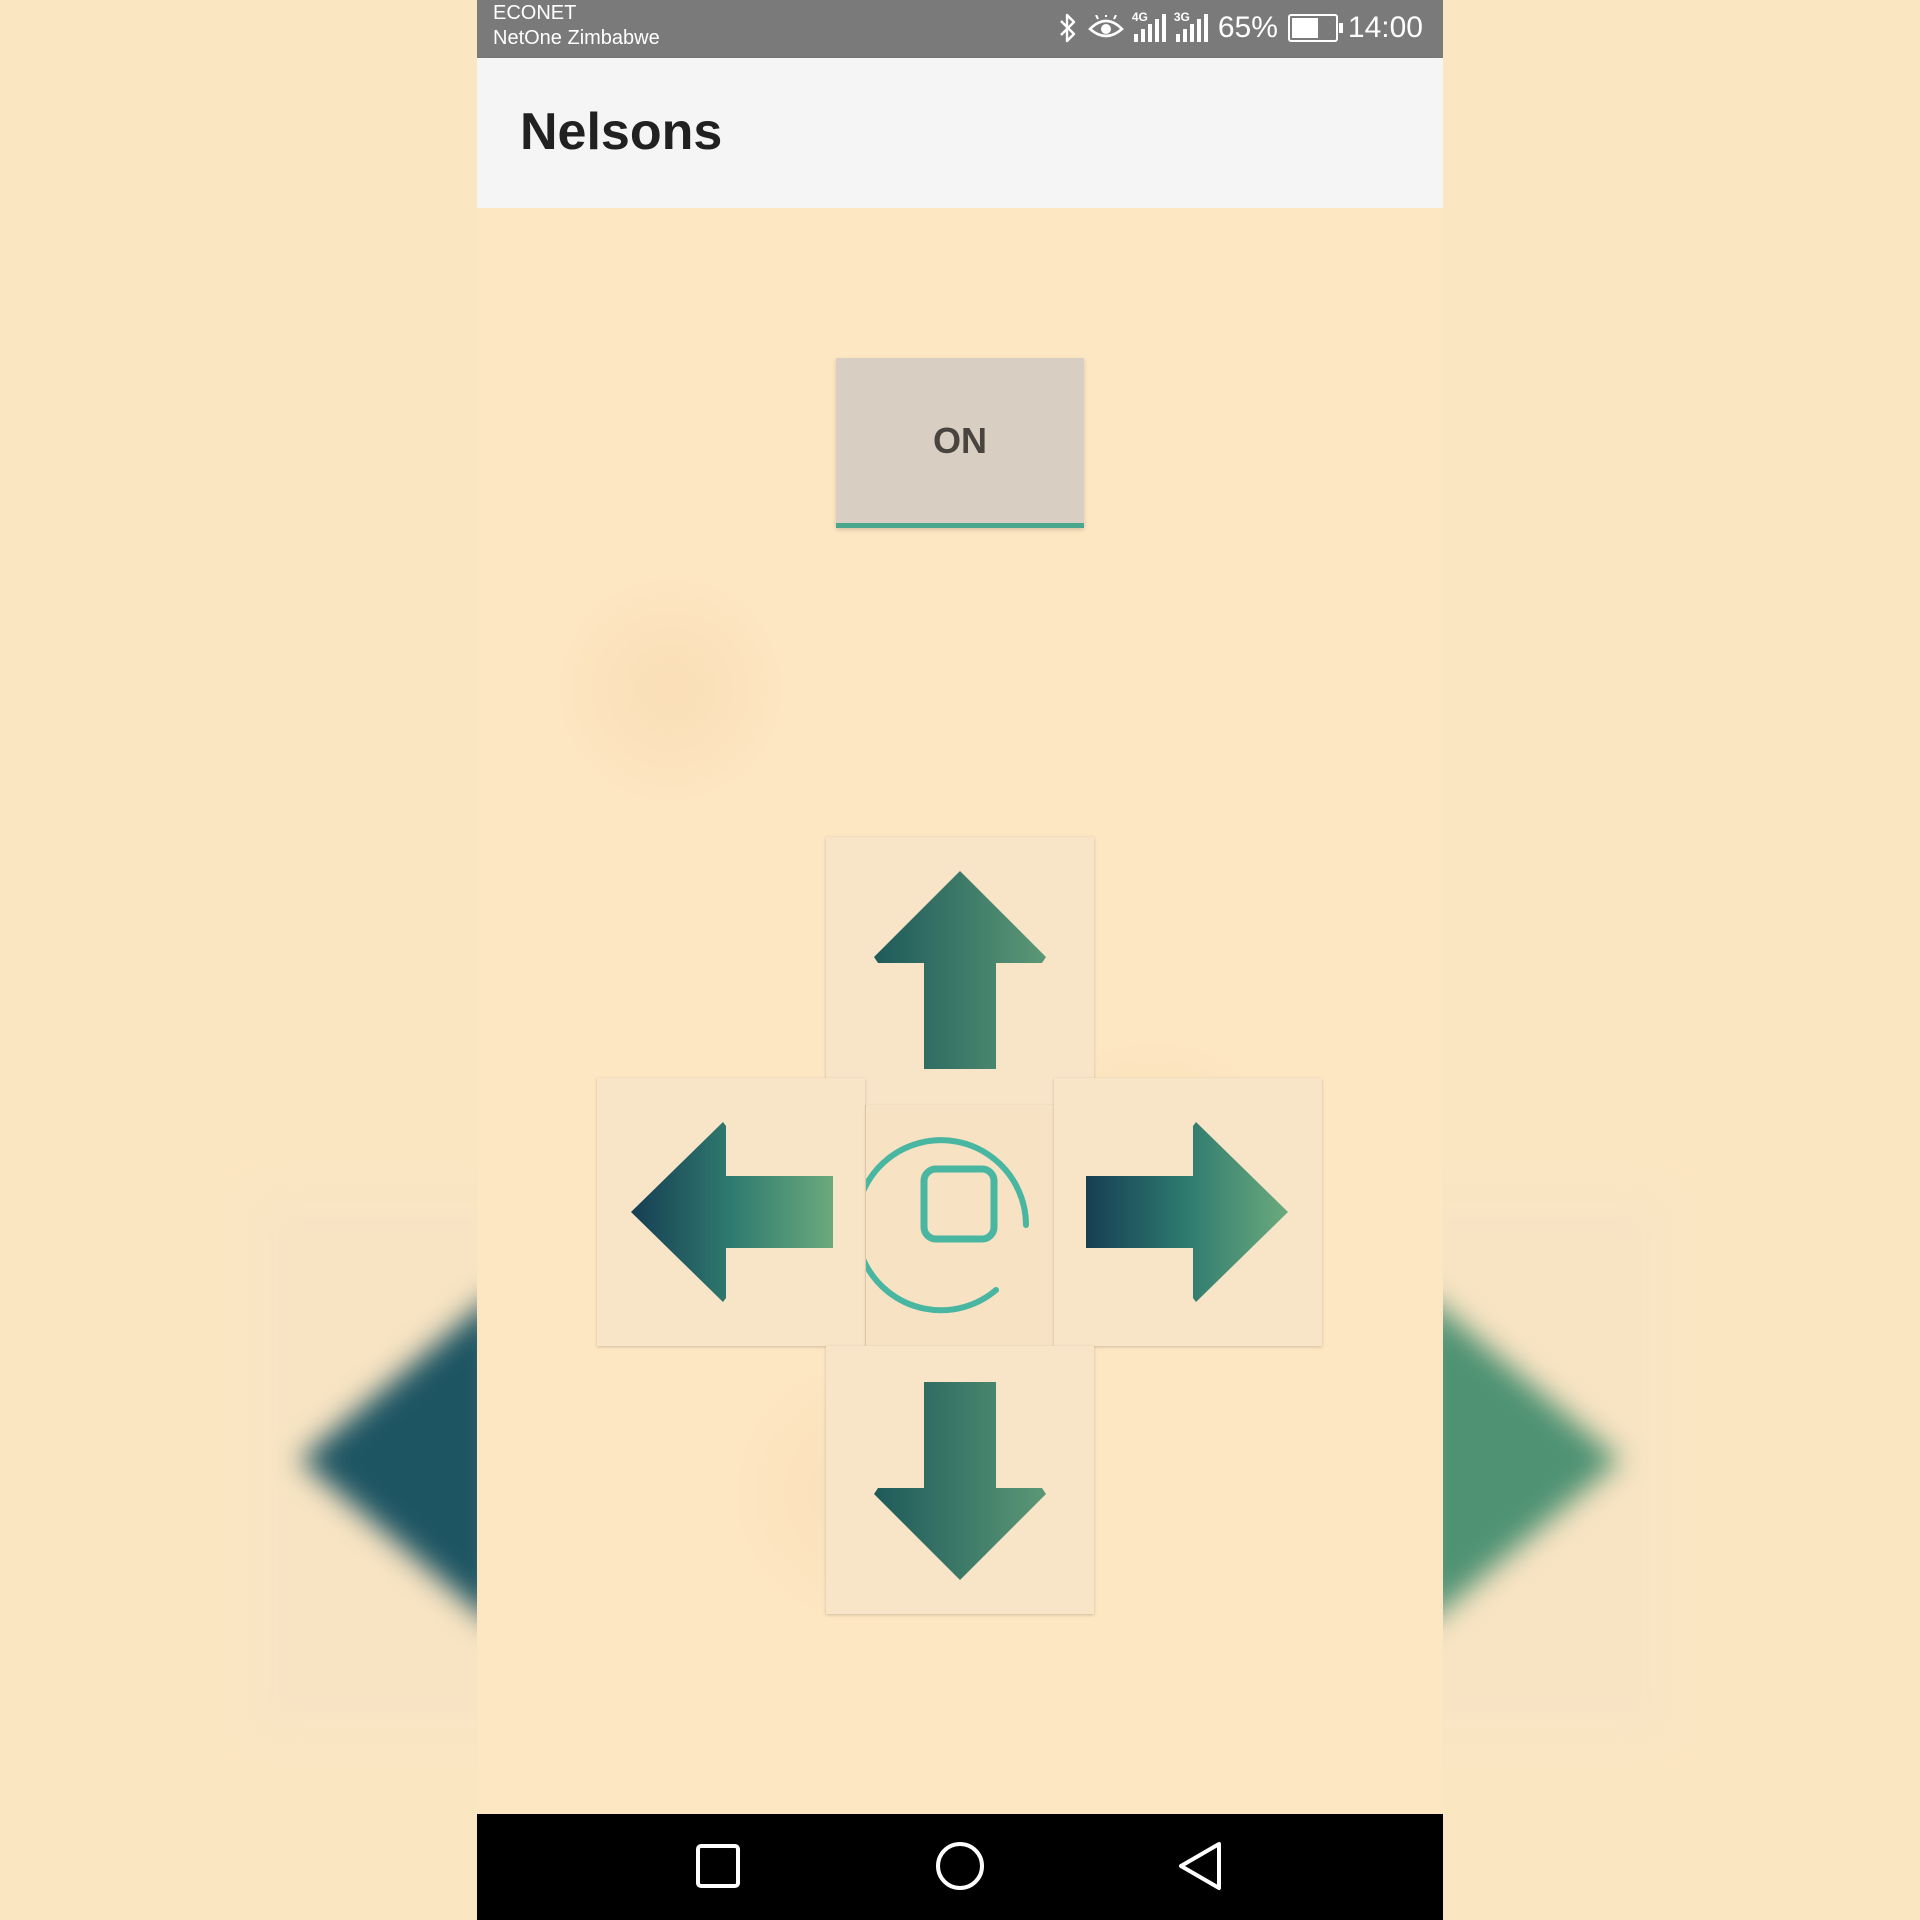 This screenshot has width=1920, height=1920. I want to click on app-bar: Nelsons, so click(960, 133).